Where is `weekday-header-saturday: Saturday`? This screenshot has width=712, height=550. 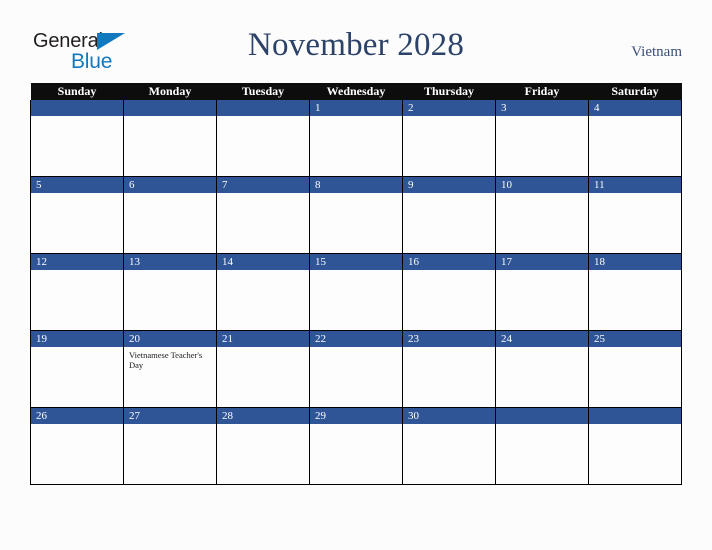
weekday-header-saturday: Saturday is located at coordinates (635, 91).